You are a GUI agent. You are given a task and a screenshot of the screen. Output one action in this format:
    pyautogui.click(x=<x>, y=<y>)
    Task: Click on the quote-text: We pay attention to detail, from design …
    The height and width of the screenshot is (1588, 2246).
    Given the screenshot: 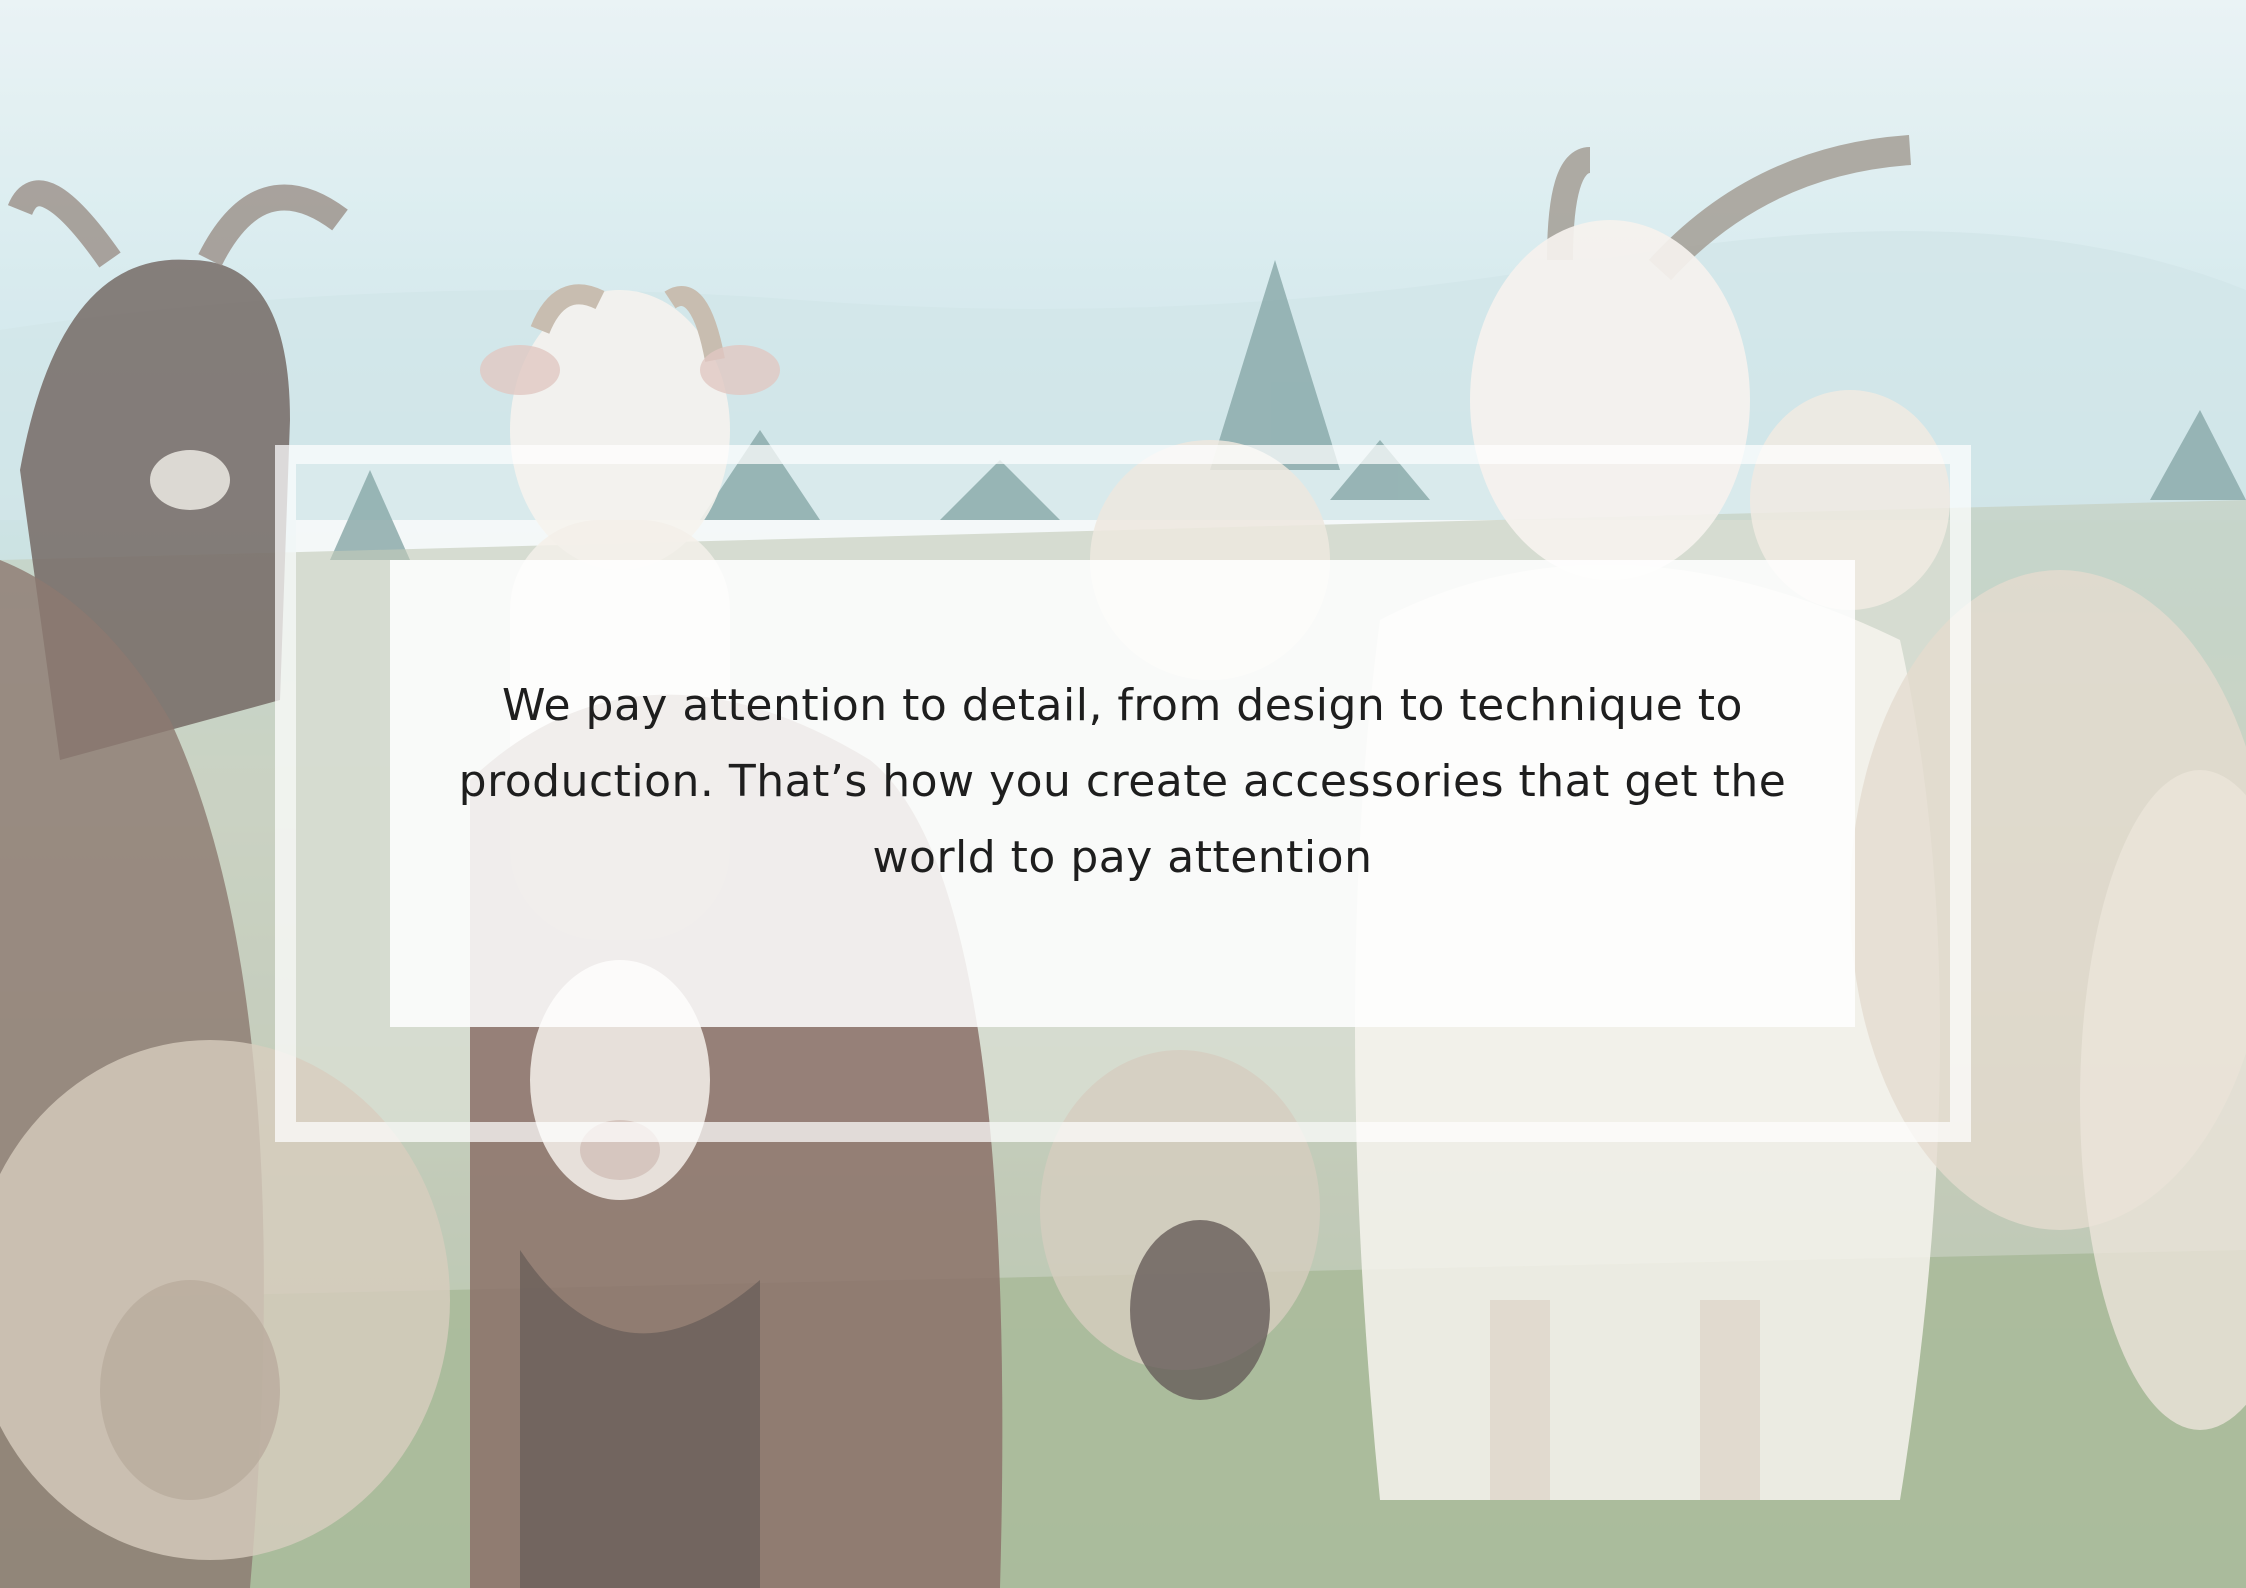 What is the action you would take?
    pyautogui.click(x=1122, y=781)
    